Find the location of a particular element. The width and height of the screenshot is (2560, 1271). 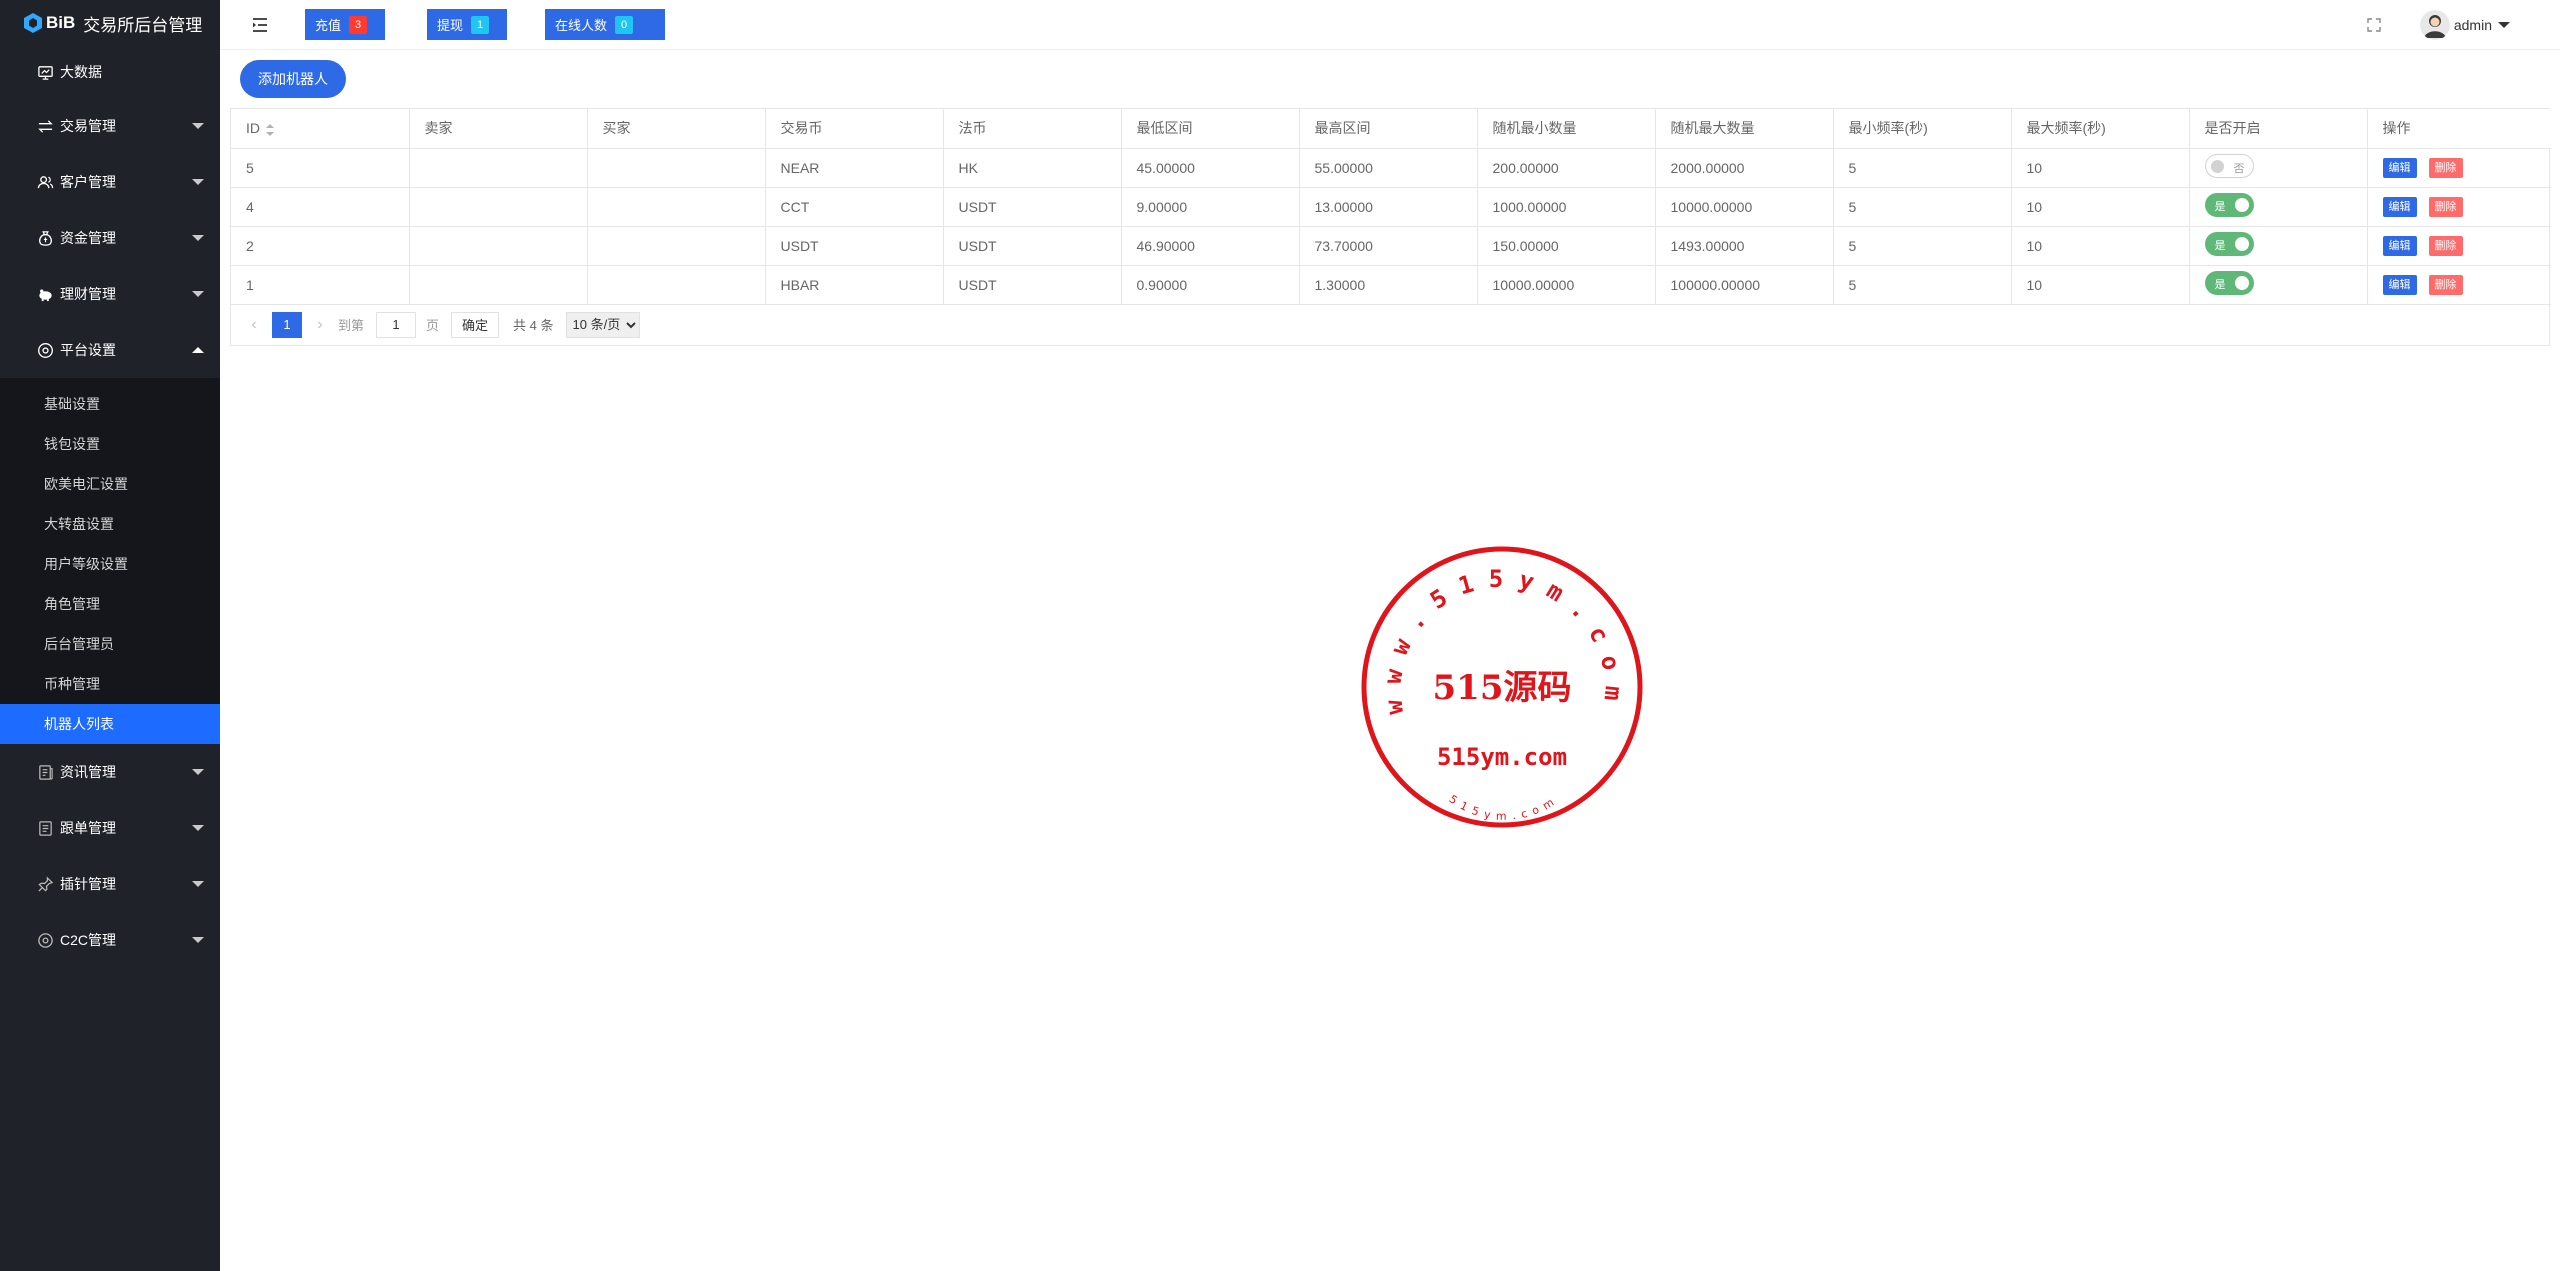

sidebar-item-b0: 资讯管理 is located at coordinates (110, 772).